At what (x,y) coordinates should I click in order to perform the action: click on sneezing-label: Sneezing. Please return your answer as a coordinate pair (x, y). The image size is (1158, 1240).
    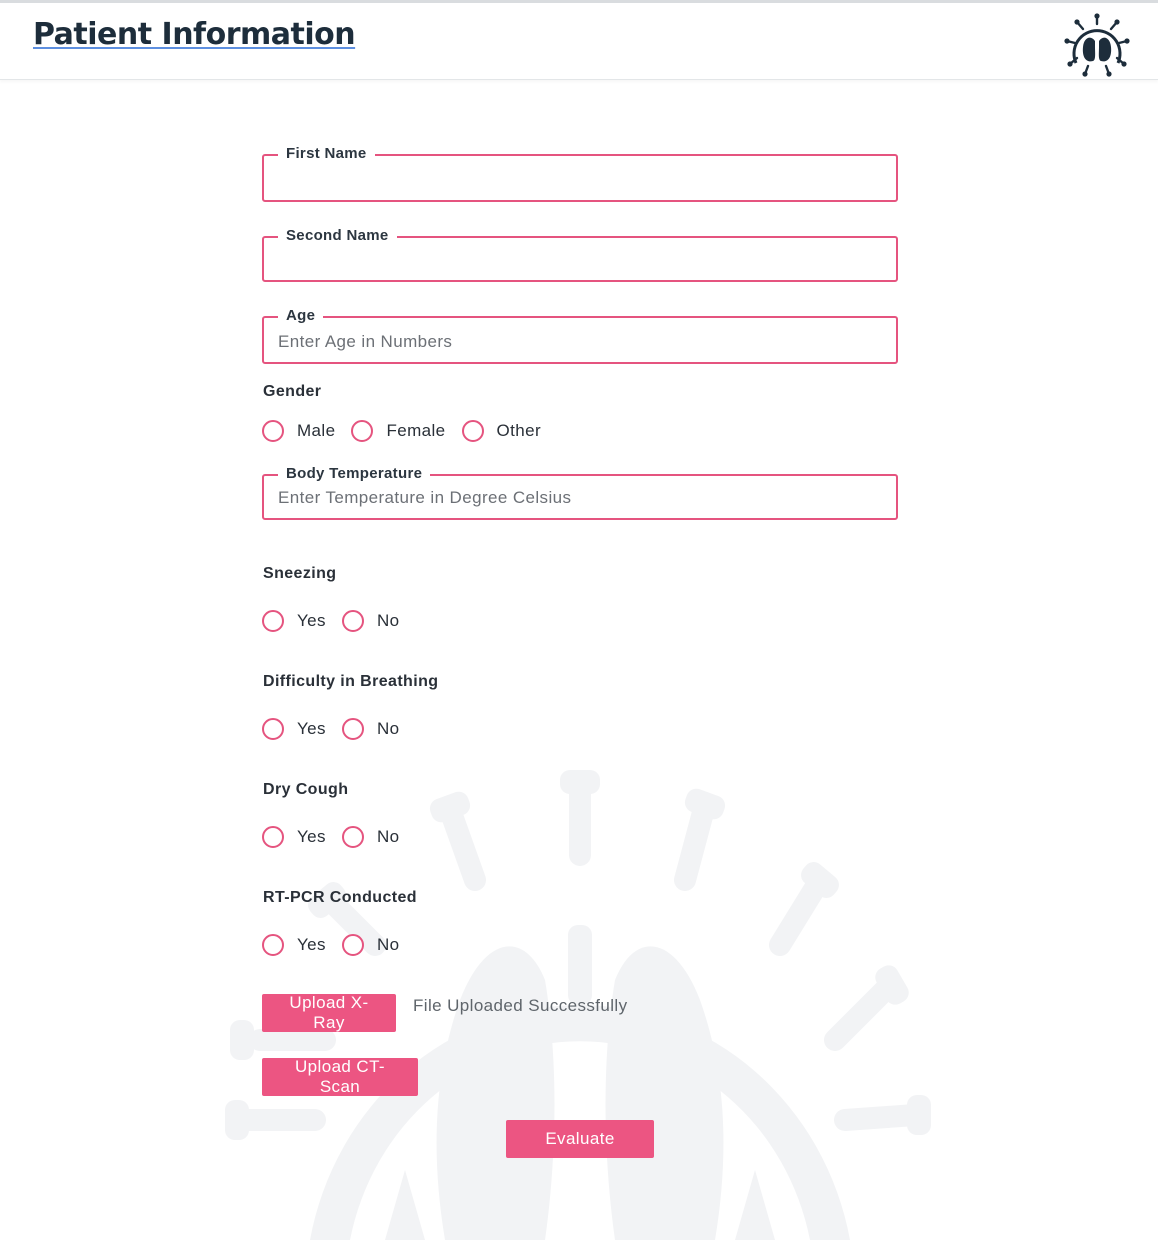
    Looking at the image, I should click on (300, 573).